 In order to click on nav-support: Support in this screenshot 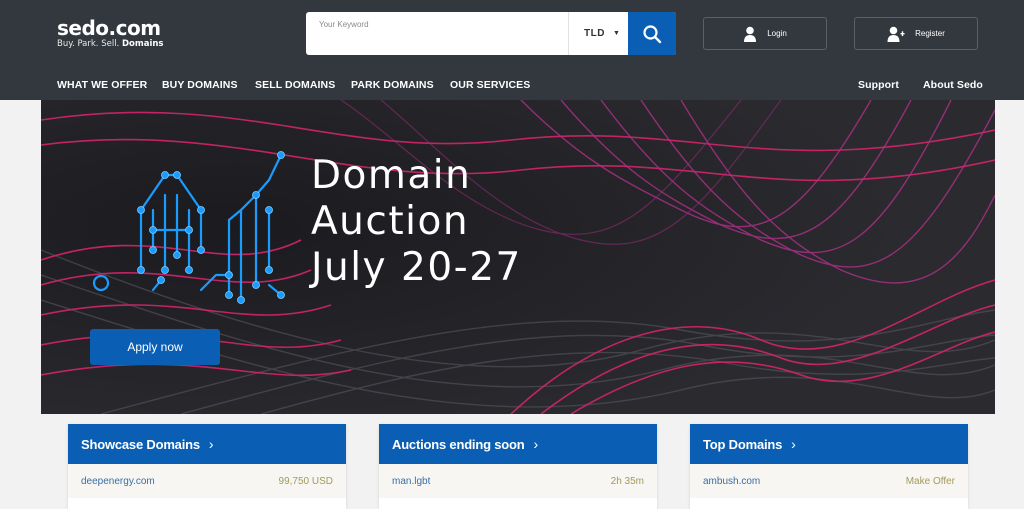, I will do `click(878, 85)`.